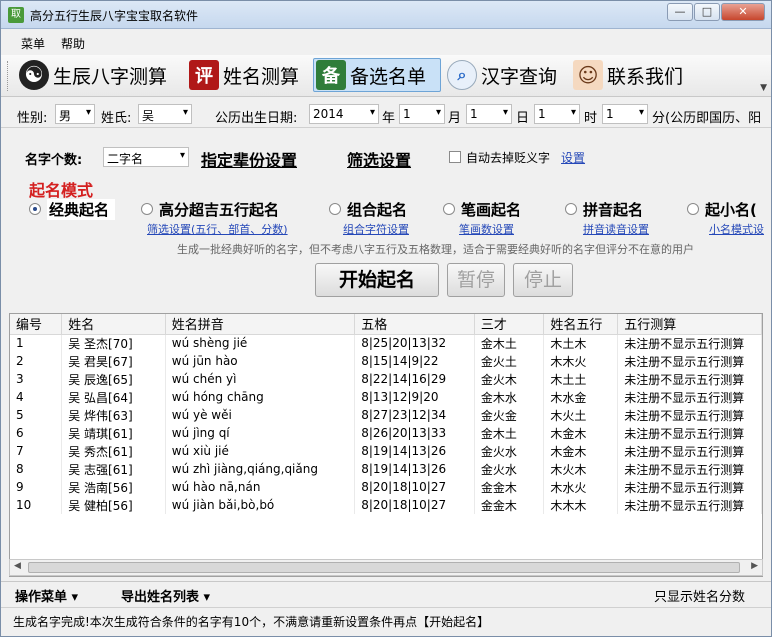  I want to click on tool-name-test-label: 姓名测算, so click(261, 76).